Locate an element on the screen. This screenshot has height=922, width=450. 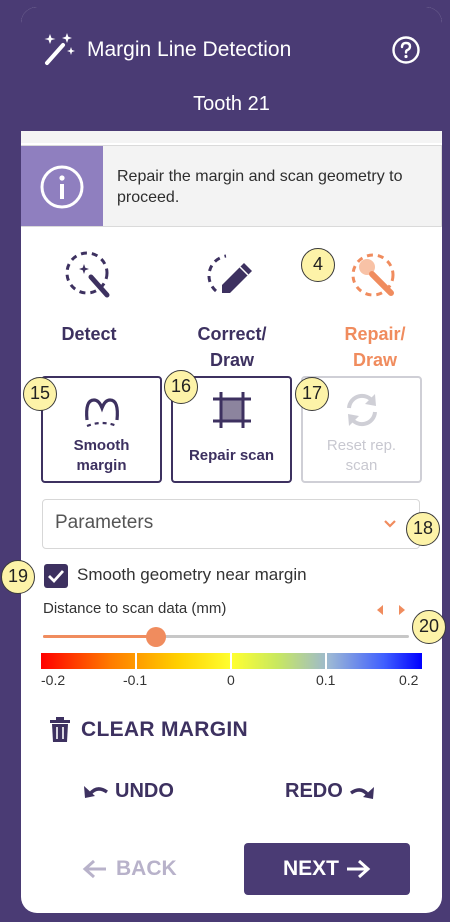
panel-title: Margin Line Detection is located at coordinates (189, 49).